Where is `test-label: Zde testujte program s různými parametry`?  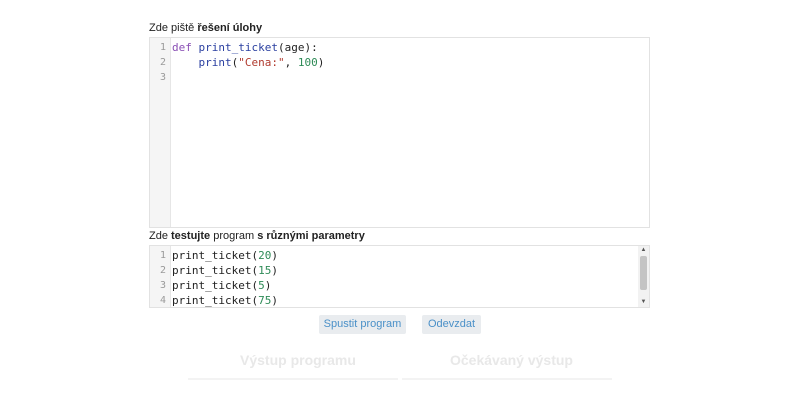
test-label: Zde testujte program s různými parametry is located at coordinates (257, 236).